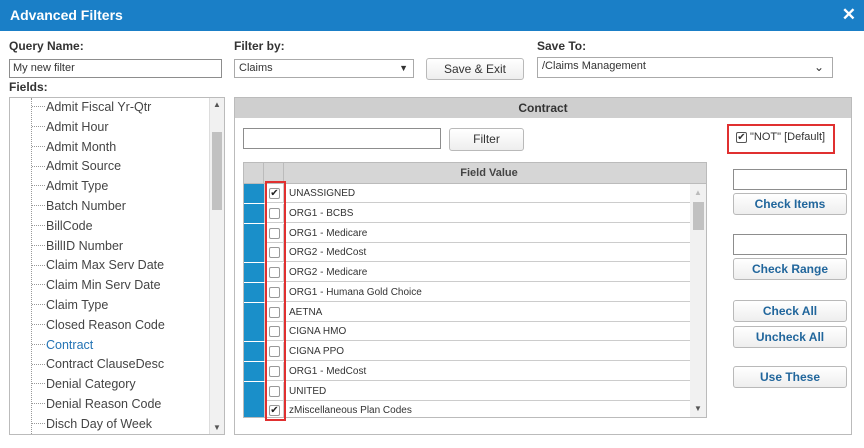 The width and height of the screenshot is (864, 448). What do you see at coordinates (467, 391) in the screenshot?
I see `table-row: UNITED` at bounding box center [467, 391].